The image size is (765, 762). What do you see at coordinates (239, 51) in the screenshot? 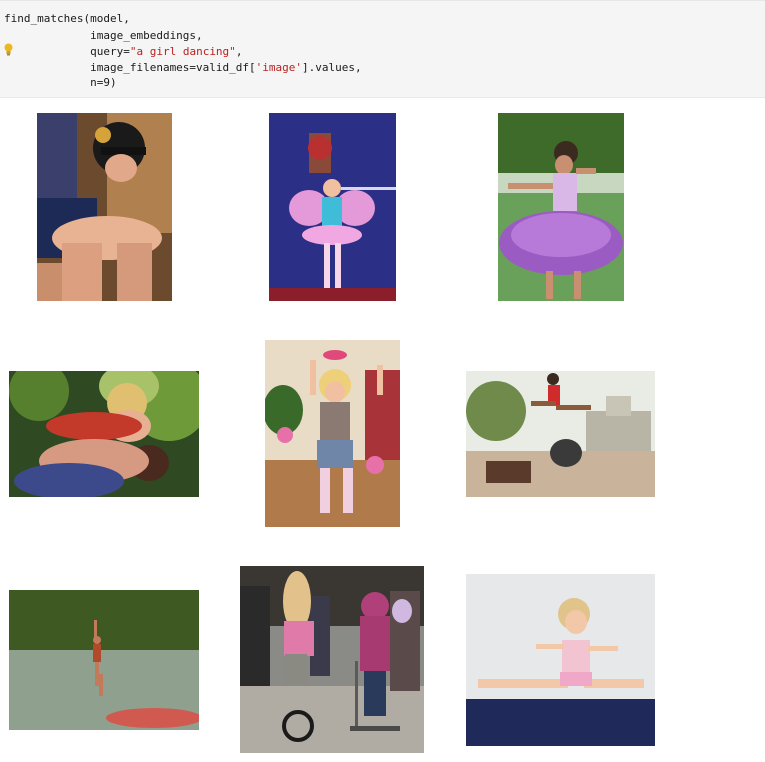
I see `code-line-3-suffix: ,` at bounding box center [239, 51].